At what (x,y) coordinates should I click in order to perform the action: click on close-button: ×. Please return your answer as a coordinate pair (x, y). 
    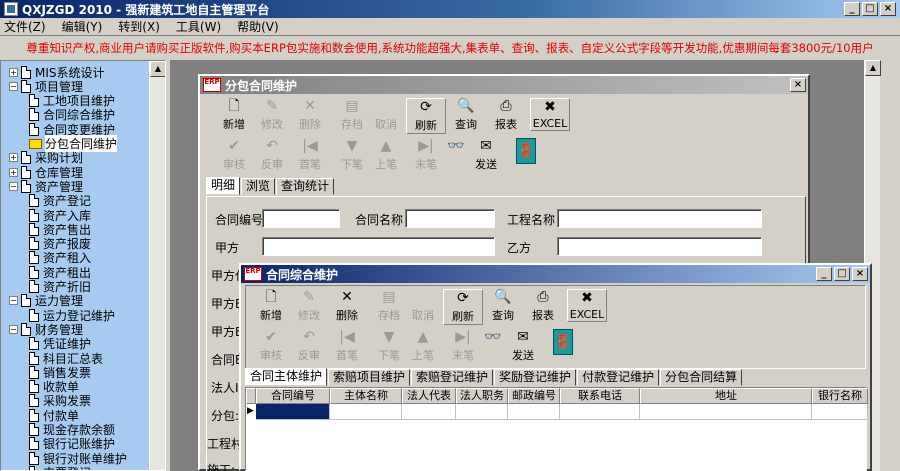
    Looking at the image, I should click on (888, 9).